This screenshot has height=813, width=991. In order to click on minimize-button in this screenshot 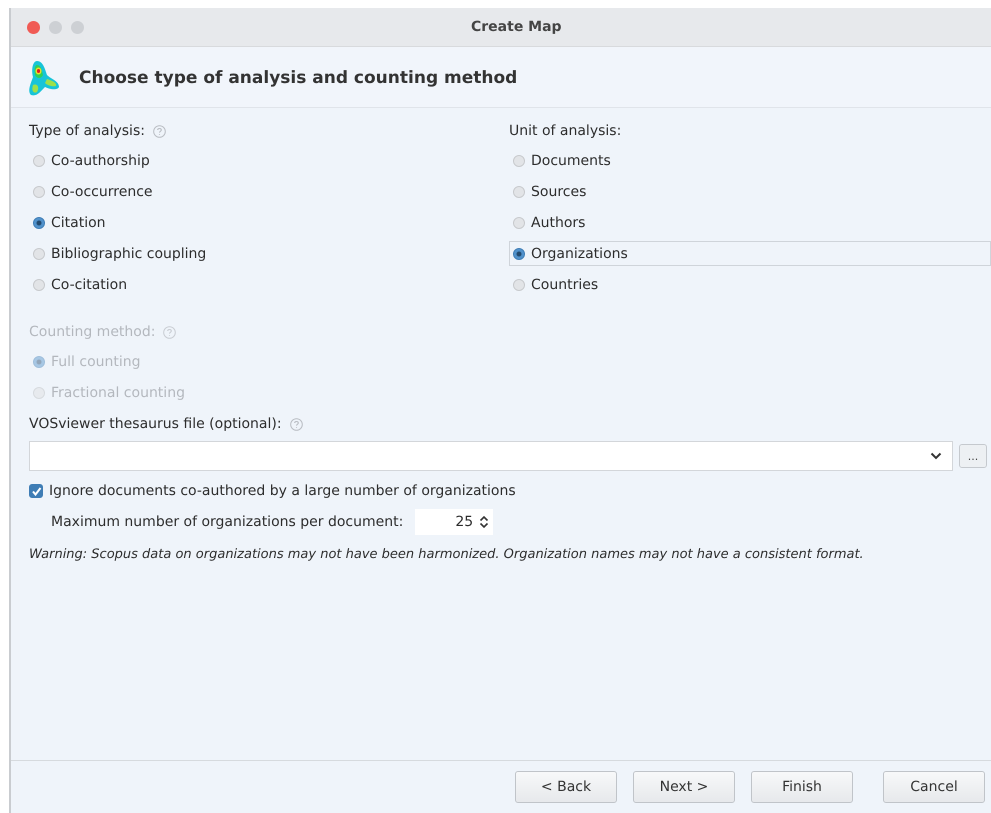, I will do `click(55, 27)`.